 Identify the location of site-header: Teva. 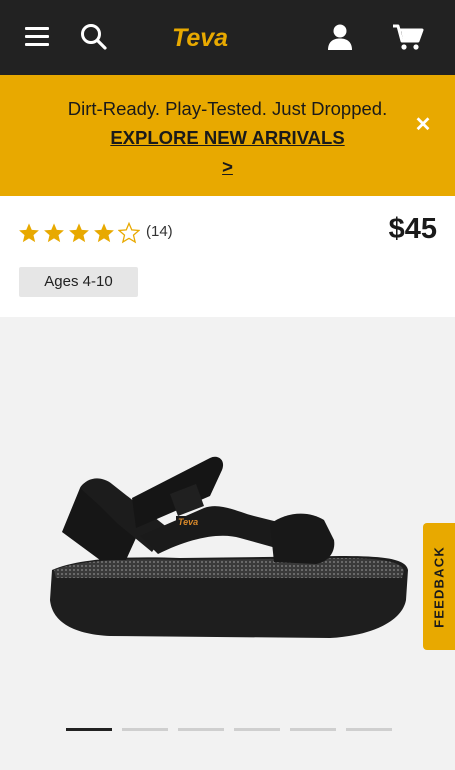
(227, 37).